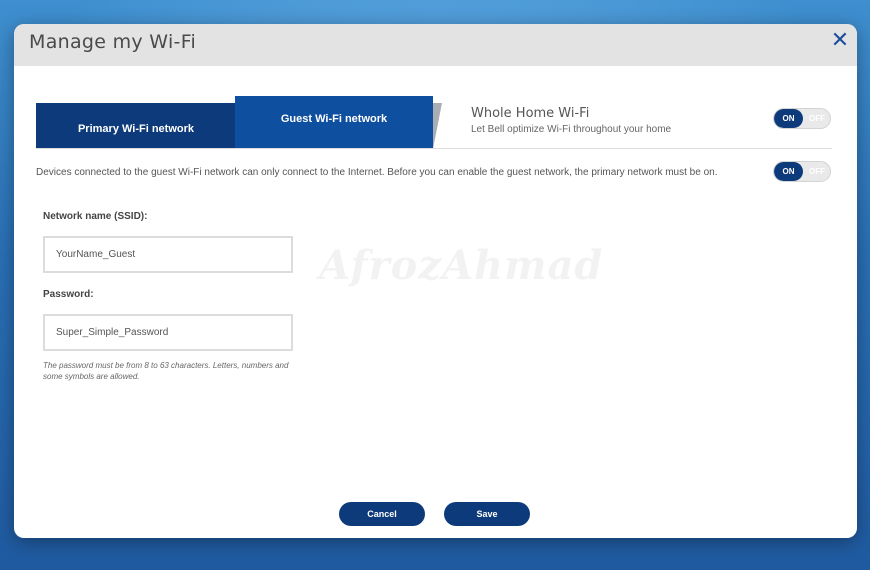 The image size is (870, 570). Describe the element at coordinates (168, 254) in the screenshot. I see `ssid-input` at that location.